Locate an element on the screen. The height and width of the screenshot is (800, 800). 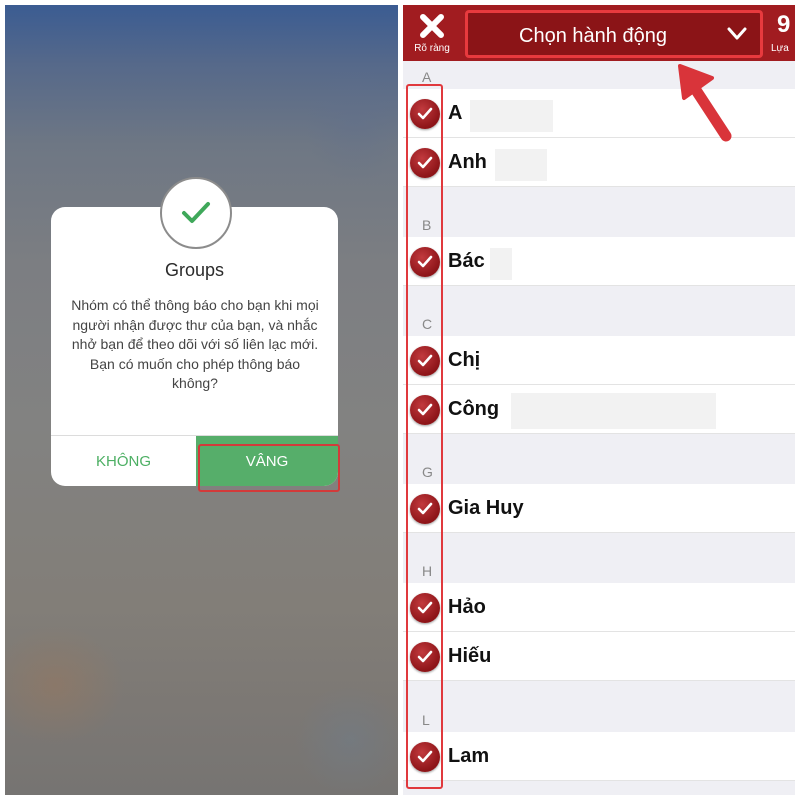
contact-row: Hảo is located at coordinates (599, 607).